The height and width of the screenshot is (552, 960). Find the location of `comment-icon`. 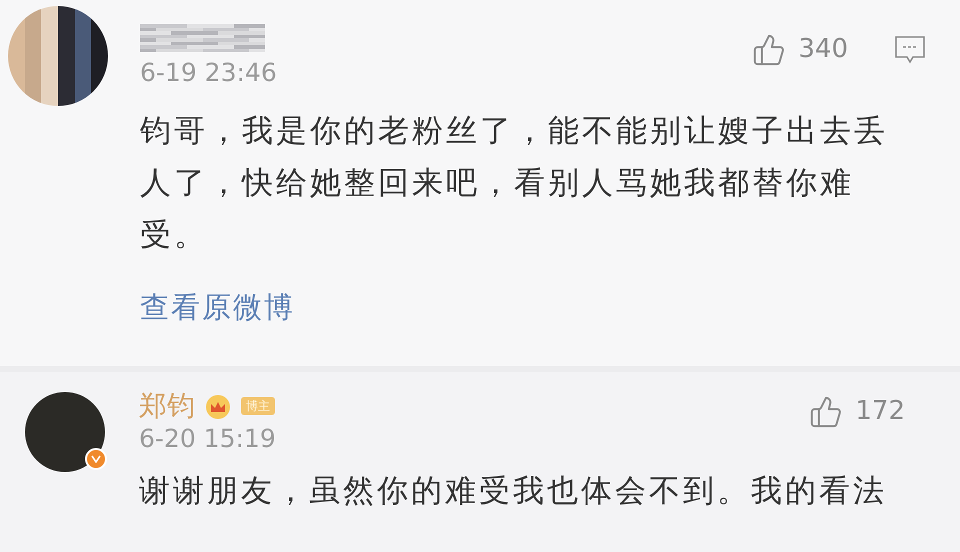

comment-icon is located at coordinates (910, 49).